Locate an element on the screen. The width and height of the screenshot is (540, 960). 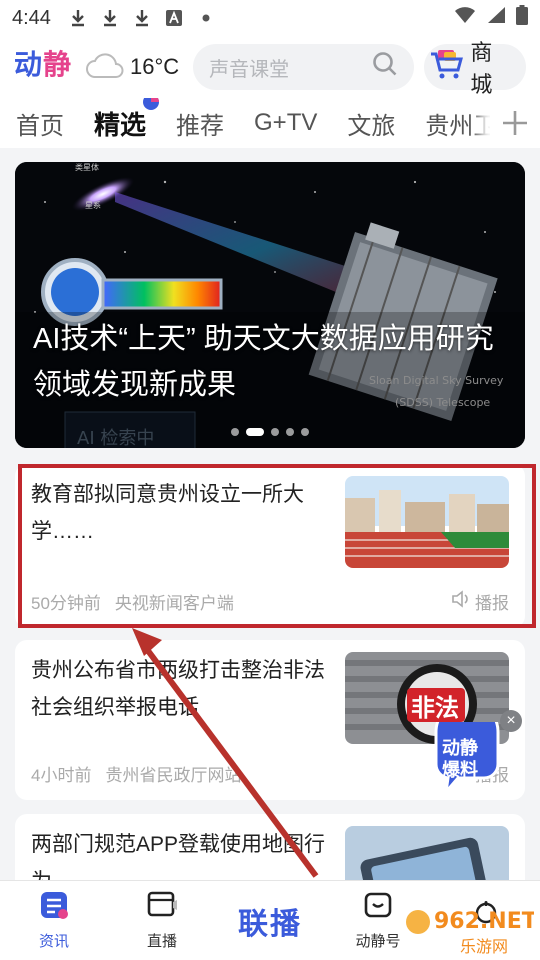
temperature: 16°C is located at coordinates (155, 66).